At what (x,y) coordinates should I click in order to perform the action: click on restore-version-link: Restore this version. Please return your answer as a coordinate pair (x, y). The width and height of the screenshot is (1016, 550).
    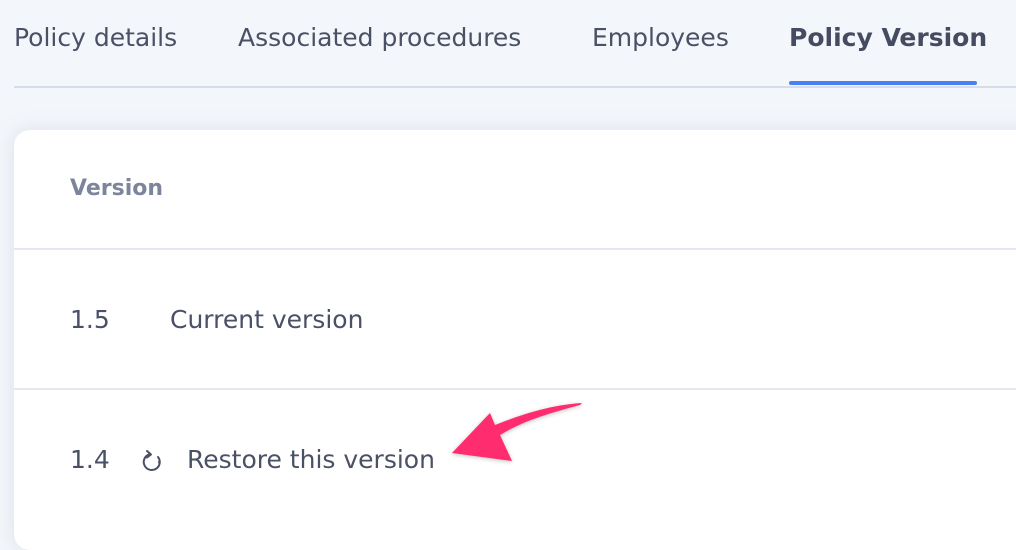
    Looking at the image, I should click on (311, 459).